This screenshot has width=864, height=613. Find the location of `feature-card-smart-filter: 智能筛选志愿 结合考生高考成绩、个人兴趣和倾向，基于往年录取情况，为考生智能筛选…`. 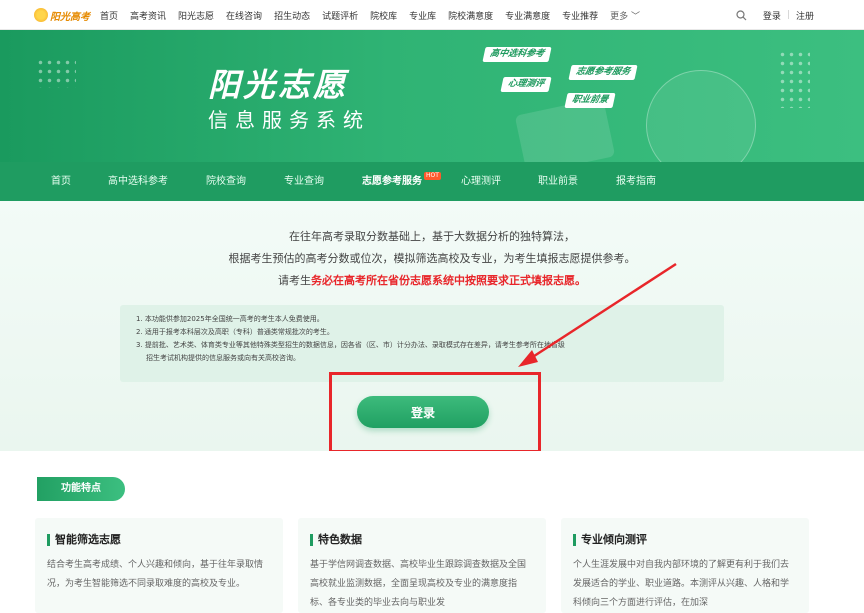

feature-card-smart-filter: 智能筛选志愿 结合考生高考成绩、个人兴趣和倾向，基于往年录取情况，为考生智能筛选… is located at coordinates (159, 565).